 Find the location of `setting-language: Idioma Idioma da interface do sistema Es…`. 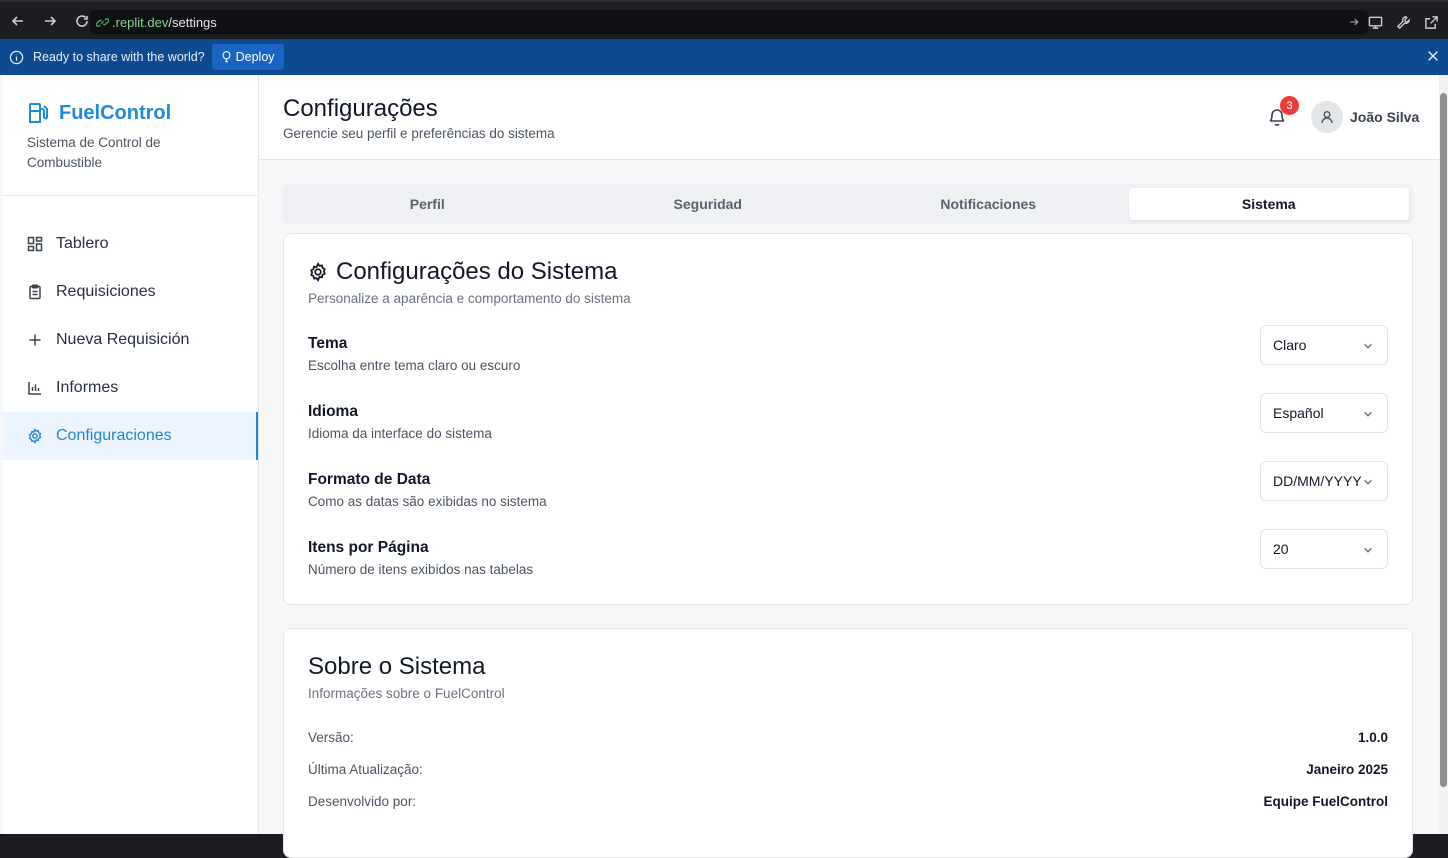

setting-language: Idioma Idioma da interface do sistema Es… is located at coordinates (848, 424).